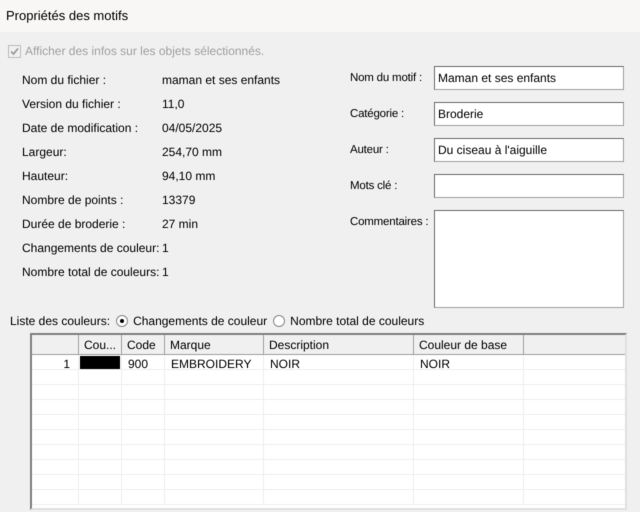  I want to click on window-title: Propriétés des motifs, so click(67, 16).